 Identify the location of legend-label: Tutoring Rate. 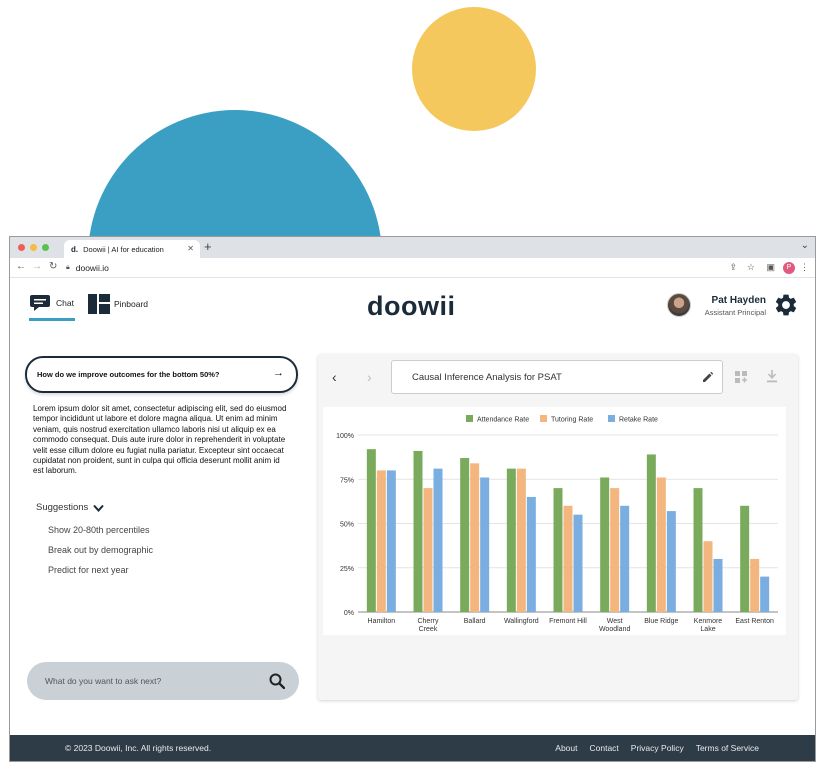
(572, 420).